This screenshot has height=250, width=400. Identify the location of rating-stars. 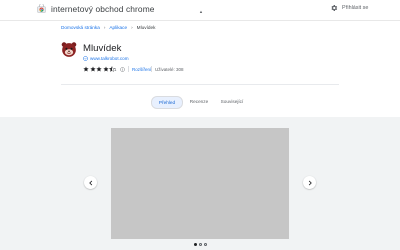
(99, 69).